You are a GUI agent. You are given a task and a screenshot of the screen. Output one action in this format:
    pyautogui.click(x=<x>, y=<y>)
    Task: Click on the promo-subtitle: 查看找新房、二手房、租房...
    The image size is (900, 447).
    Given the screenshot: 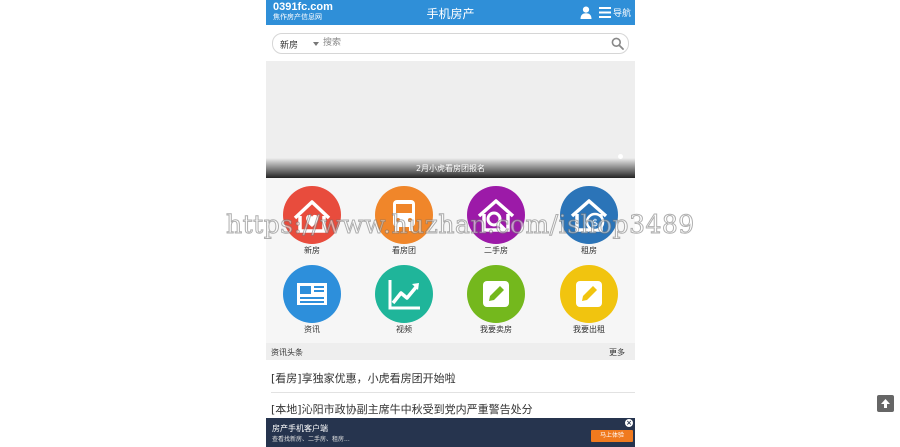 What is the action you would take?
    pyautogui.click(x=311, y=439)
    